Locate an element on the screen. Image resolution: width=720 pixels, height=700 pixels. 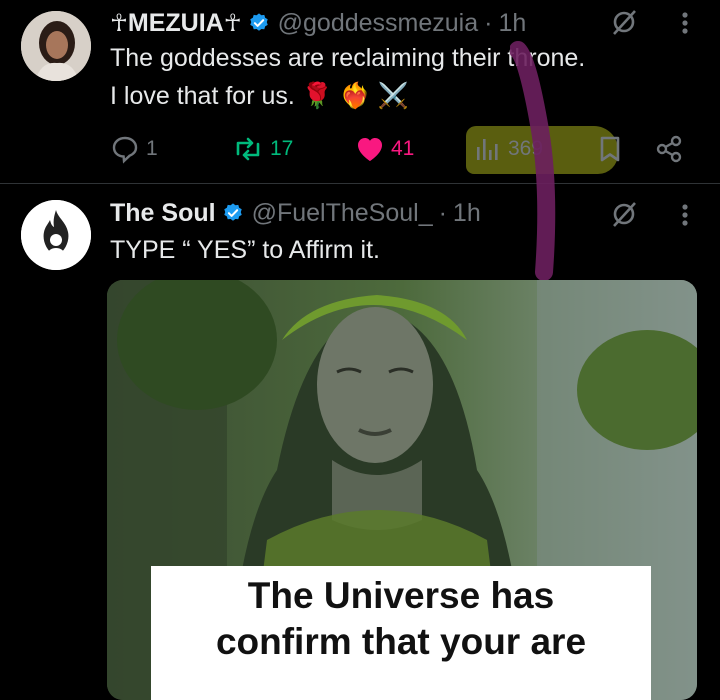
handle: @FuelTheSoul_ is located at coordinates (342, 213).